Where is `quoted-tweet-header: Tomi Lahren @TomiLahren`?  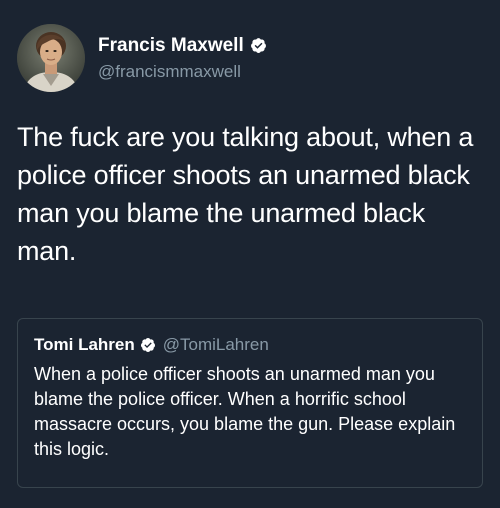 quoted-tweet-header: Tomi Lahren @TomiLahren is located at coordinates (250, 345).